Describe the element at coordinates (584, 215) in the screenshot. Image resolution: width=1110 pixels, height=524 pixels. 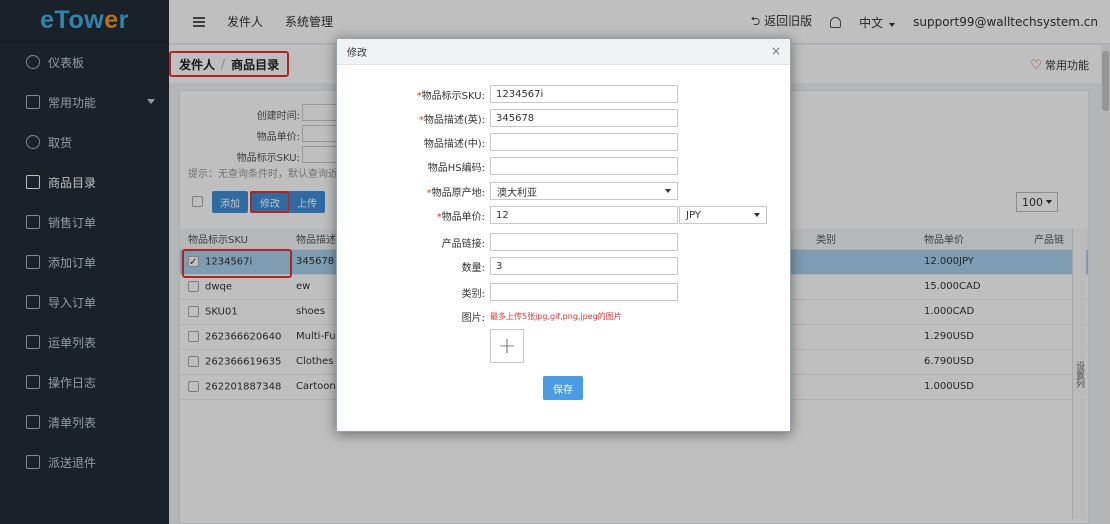
I see `price-field: 12` at that location.